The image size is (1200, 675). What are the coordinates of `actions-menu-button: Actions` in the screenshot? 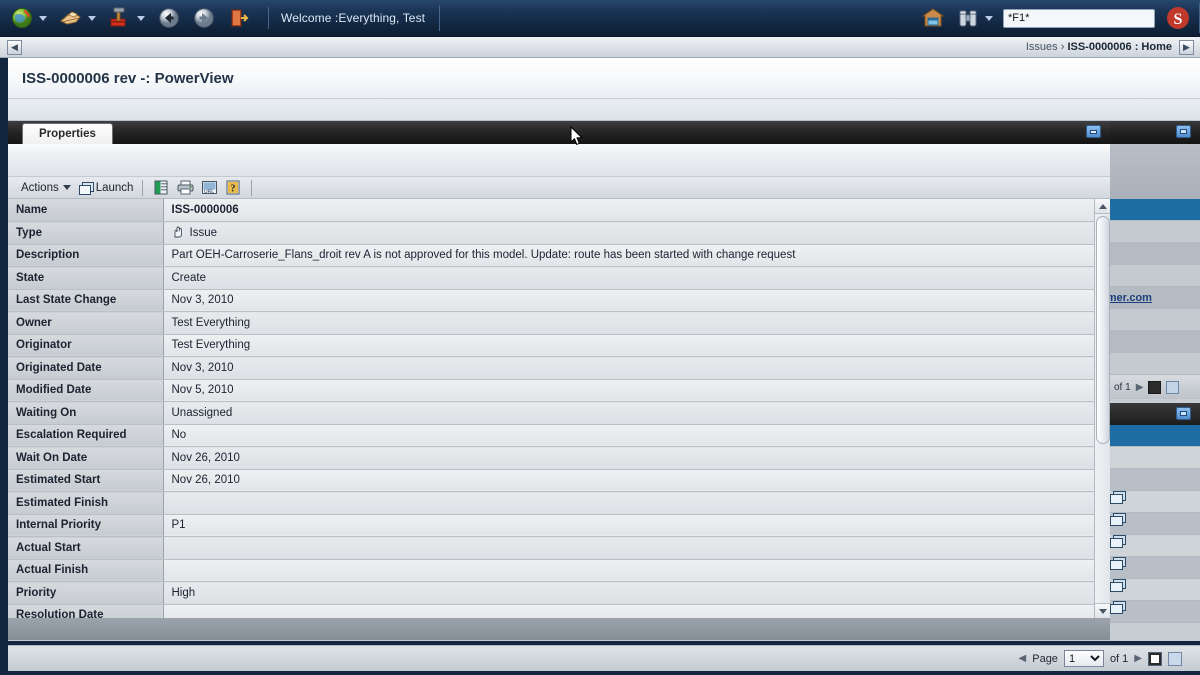 It's located at (47, 188).